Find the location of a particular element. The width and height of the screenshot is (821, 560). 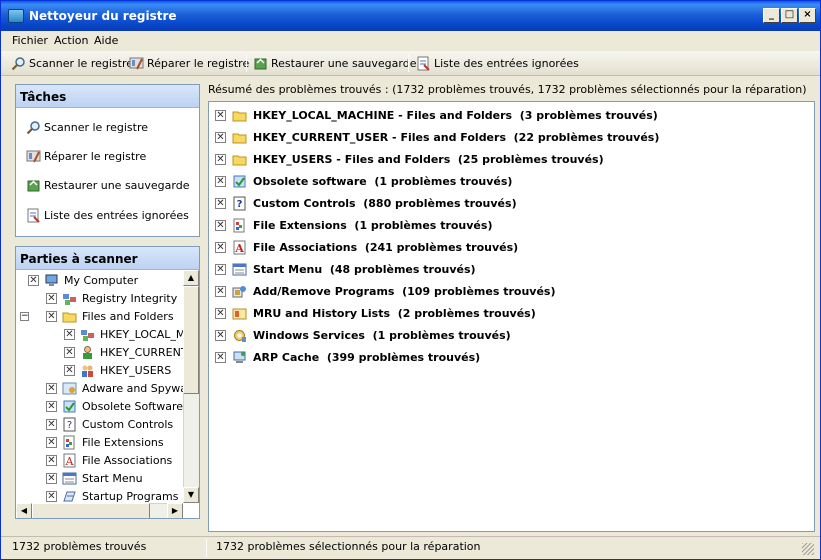

tree-vertical-scrollbar: ▲ ▼ is located at coordinates (191, 386).